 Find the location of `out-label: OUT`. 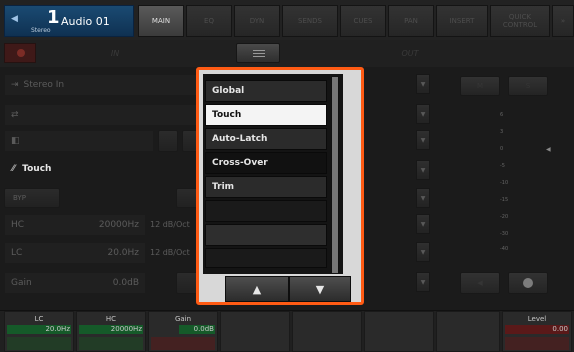

out-label: OUT is located at coordinates (410, 53).